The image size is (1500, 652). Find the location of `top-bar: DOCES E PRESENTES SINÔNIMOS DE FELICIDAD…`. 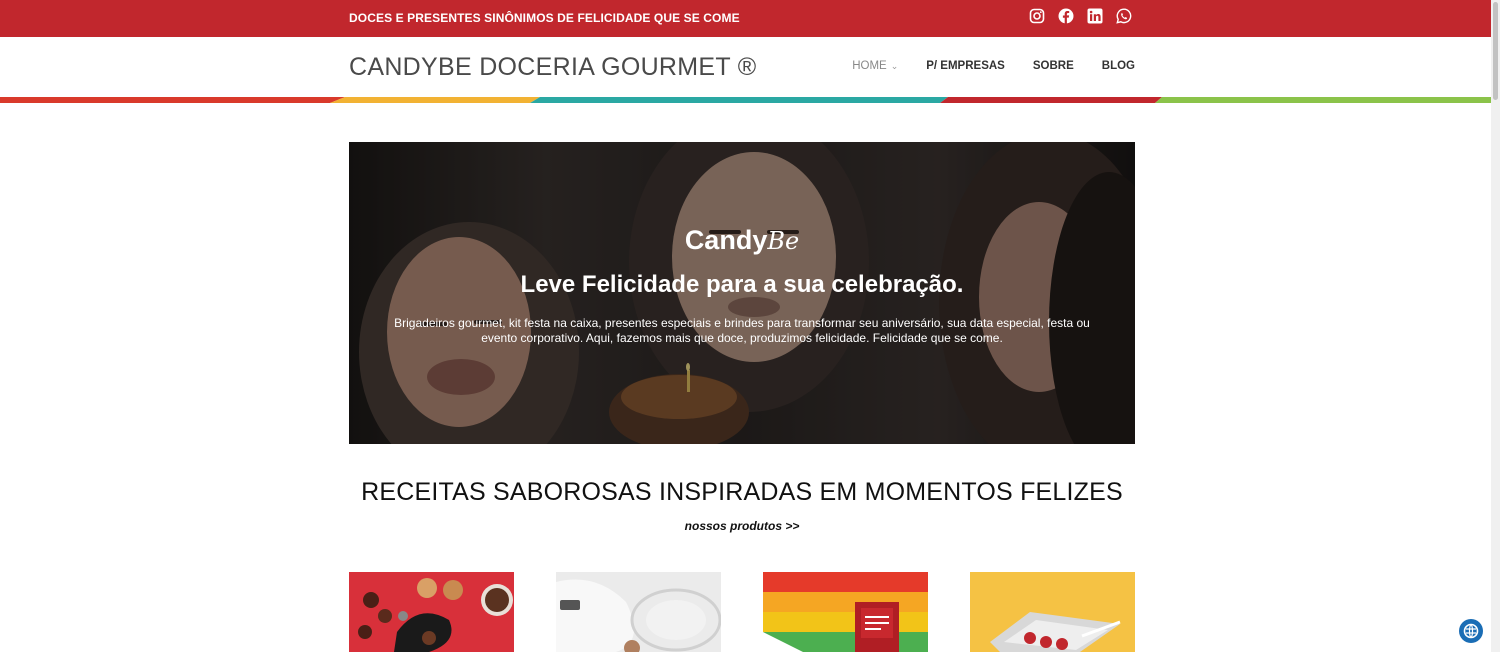

top-bar: DOCES E PRESENTES SINÔNIMOS DE FELICIDAD… is located at coordinates (745, 18).